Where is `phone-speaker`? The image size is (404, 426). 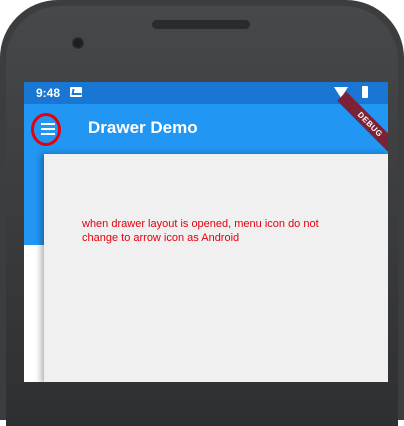 phone-speaker is located at coordinates (201, 24).